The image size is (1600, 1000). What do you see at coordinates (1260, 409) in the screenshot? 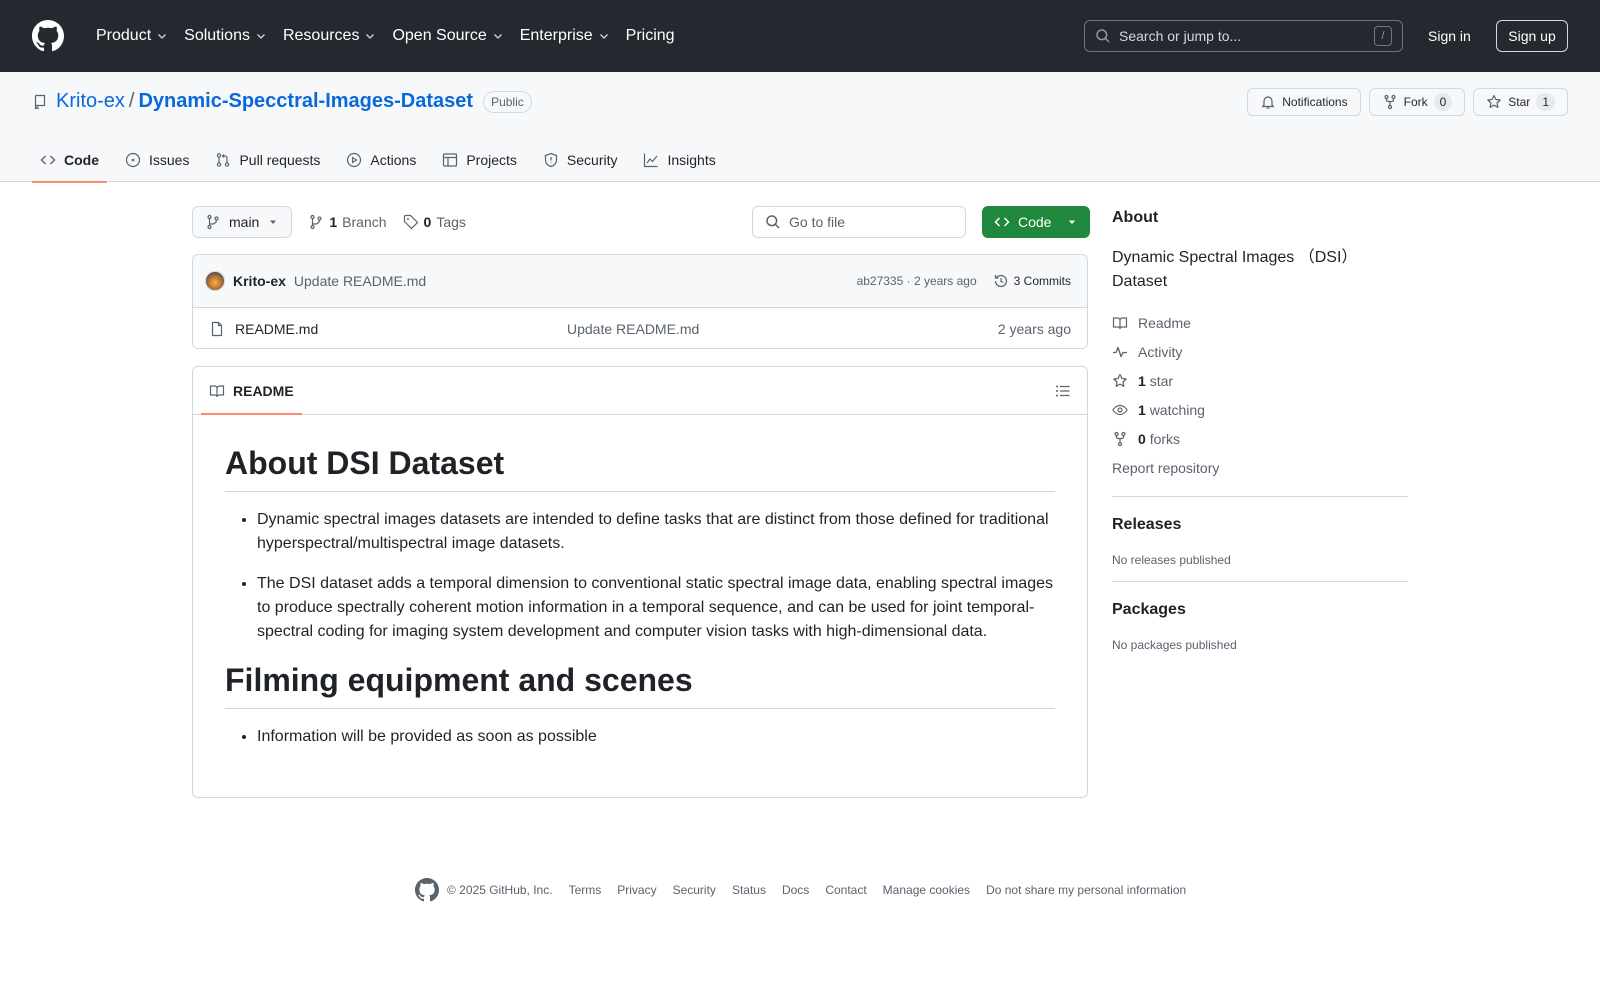
I see `watchers-link: 1 watching` at bounding box center [1260, 409].